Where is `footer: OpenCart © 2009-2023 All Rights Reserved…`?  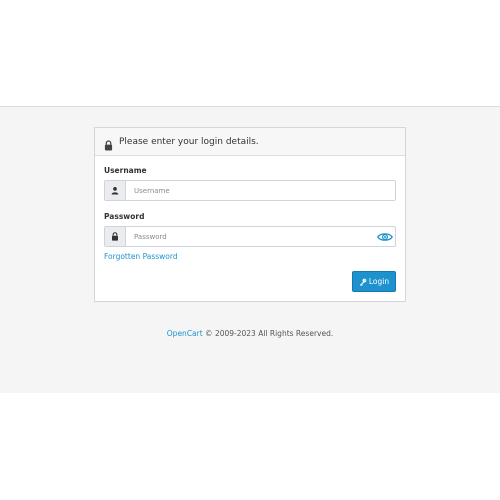 footer: OpenCart © 2009-2023 All Rights Reserved… is located at coordinates (250, 333).